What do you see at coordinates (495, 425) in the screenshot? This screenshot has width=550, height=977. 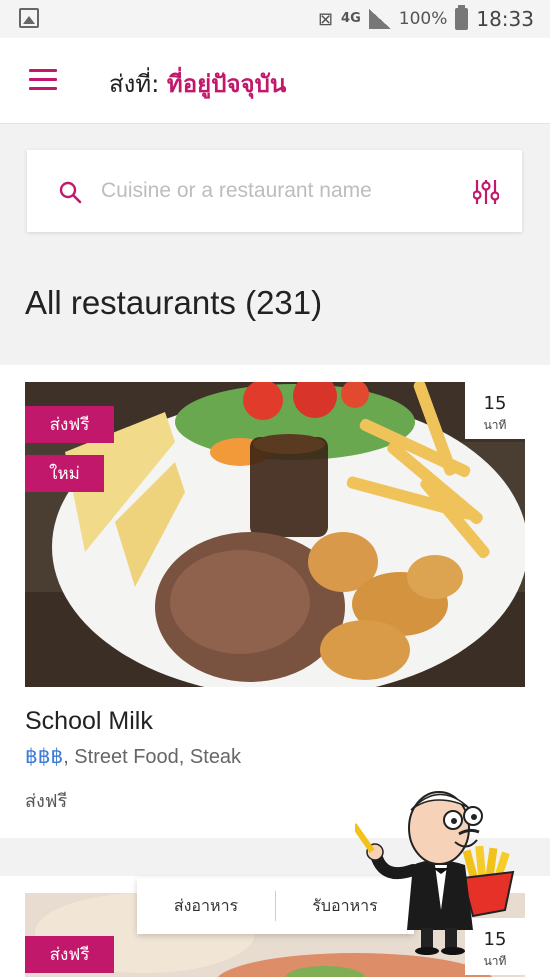 I see `delivery-time-unit: นาที` at bounding box center [495, 425].